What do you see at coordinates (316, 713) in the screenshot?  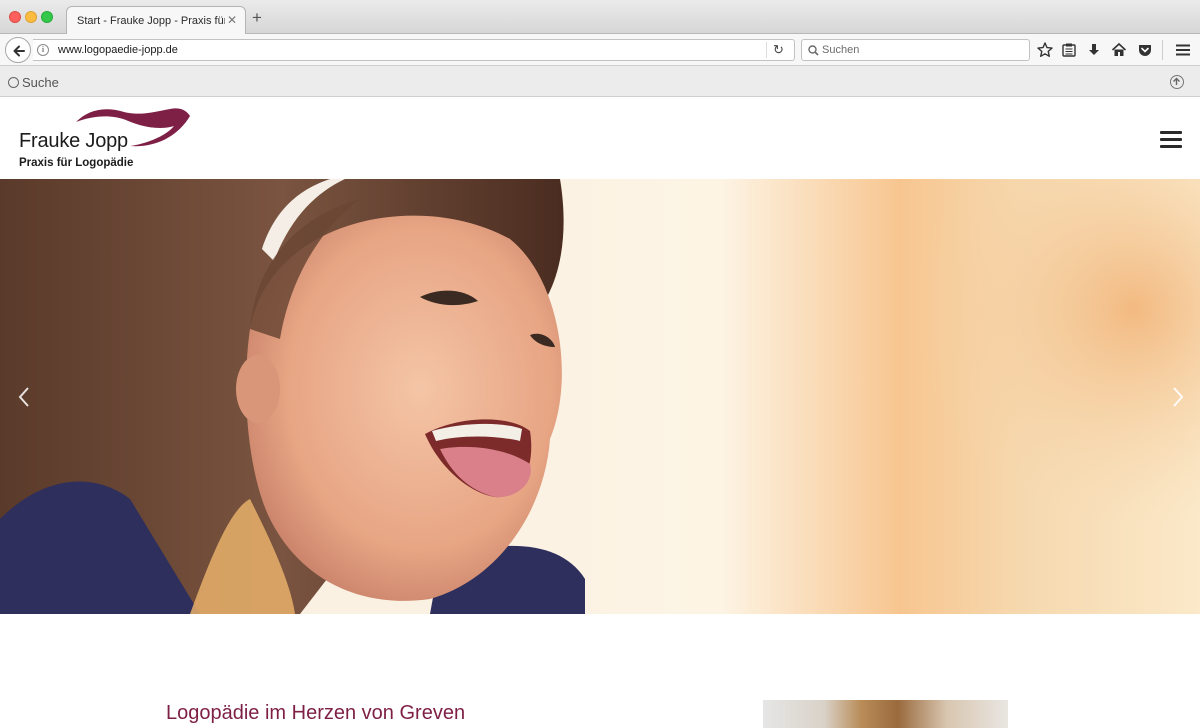 I see `content-heading: Logopädie im Herzen von Greven` at bounding box center [316, 713].